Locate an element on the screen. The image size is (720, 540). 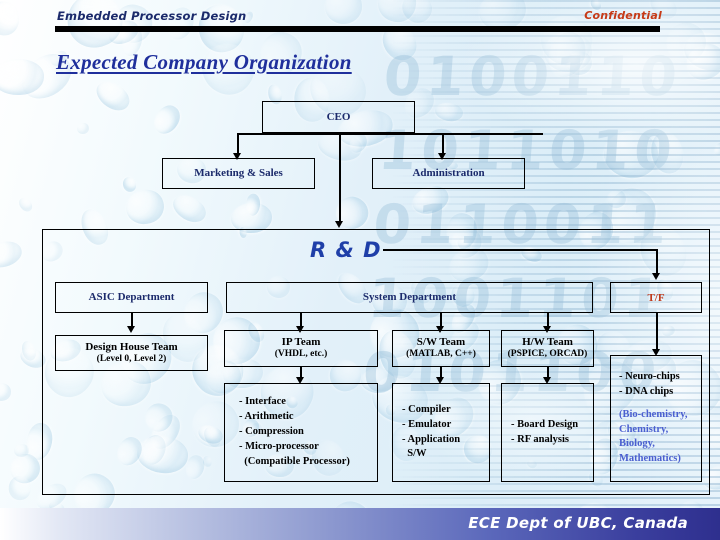
details-tf-note-3: Mathematics) is located at coordinates (650, 459).